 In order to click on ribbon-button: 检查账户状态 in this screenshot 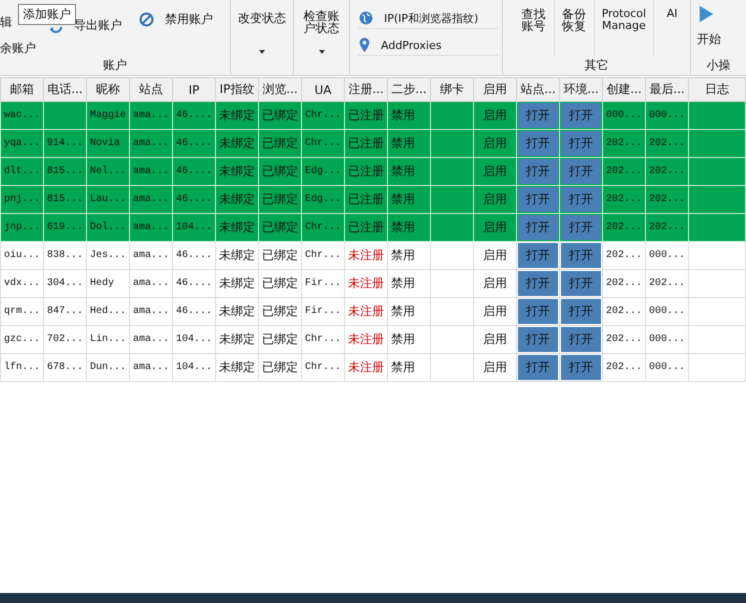, I will do `click(321, 29)`.